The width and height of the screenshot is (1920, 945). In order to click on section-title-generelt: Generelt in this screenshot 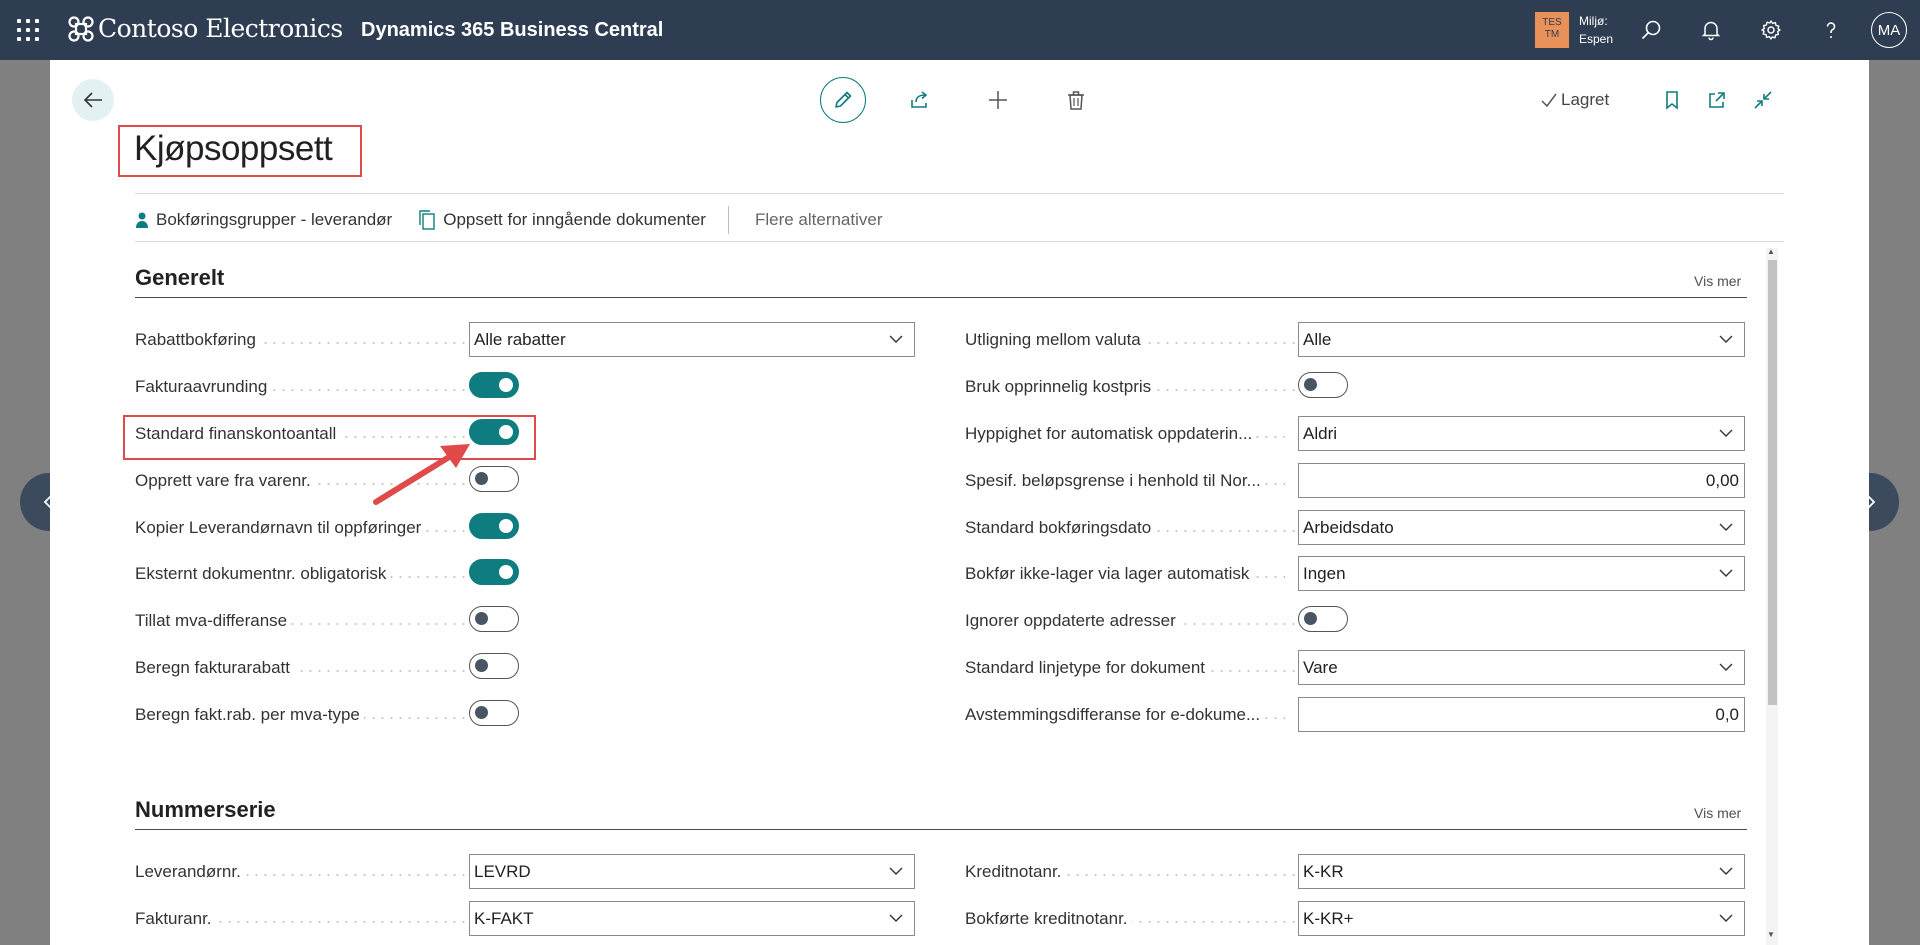, I will do `click(179, 278)`.